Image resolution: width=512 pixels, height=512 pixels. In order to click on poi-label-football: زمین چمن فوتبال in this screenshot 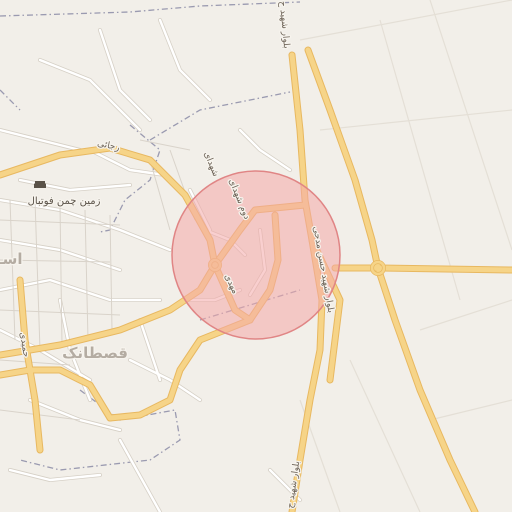, I will do `click(63, 202)`.